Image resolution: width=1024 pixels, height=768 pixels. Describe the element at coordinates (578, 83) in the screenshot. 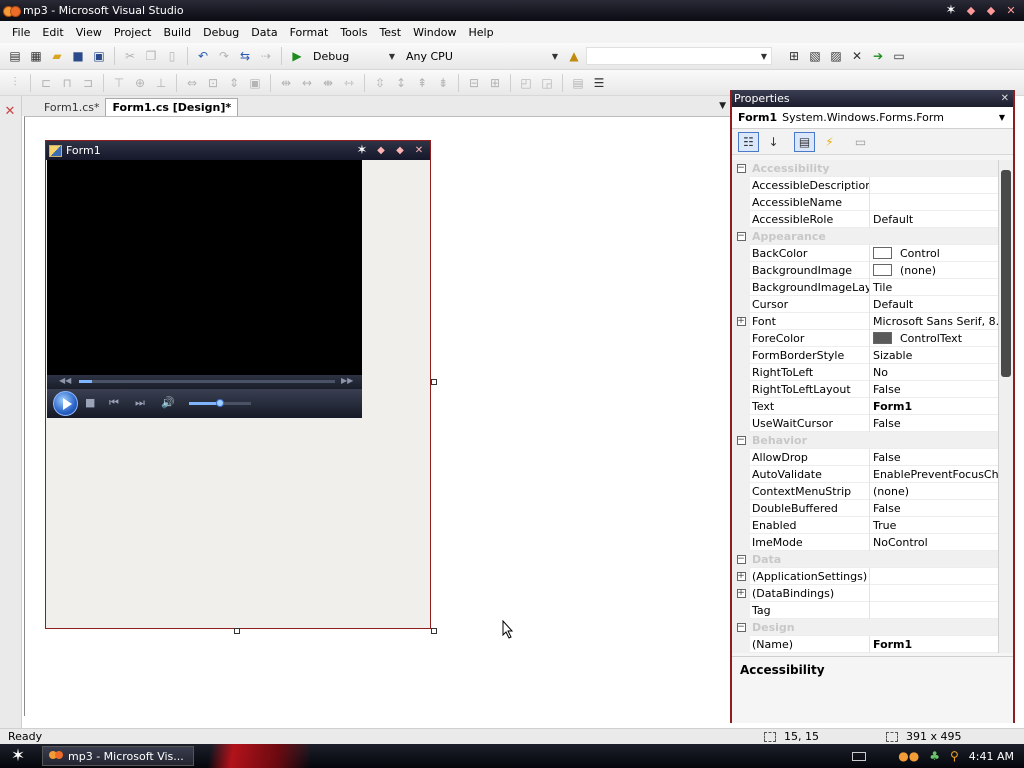

I see `lock-controls-icon: ▤` at that location.